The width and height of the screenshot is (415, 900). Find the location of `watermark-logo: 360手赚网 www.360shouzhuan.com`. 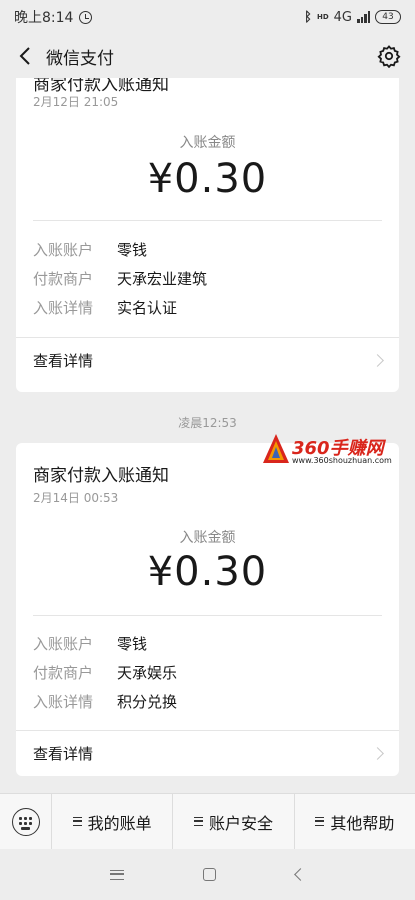

watermark-logo: 360手赚网 www.360shouzhuan.com is located at coordinates (337, 450).